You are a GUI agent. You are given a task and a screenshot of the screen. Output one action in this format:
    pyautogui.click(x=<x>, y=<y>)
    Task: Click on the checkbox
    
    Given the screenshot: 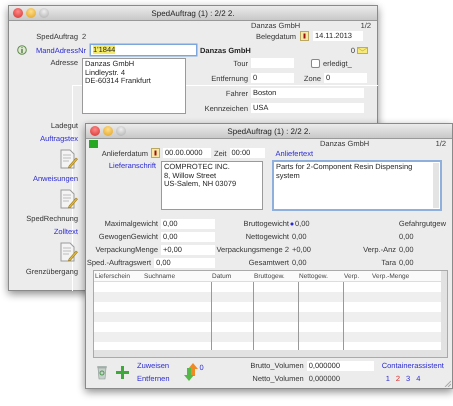 What is the action you would take?
    pyautogui.click(x=315, y=63)
    